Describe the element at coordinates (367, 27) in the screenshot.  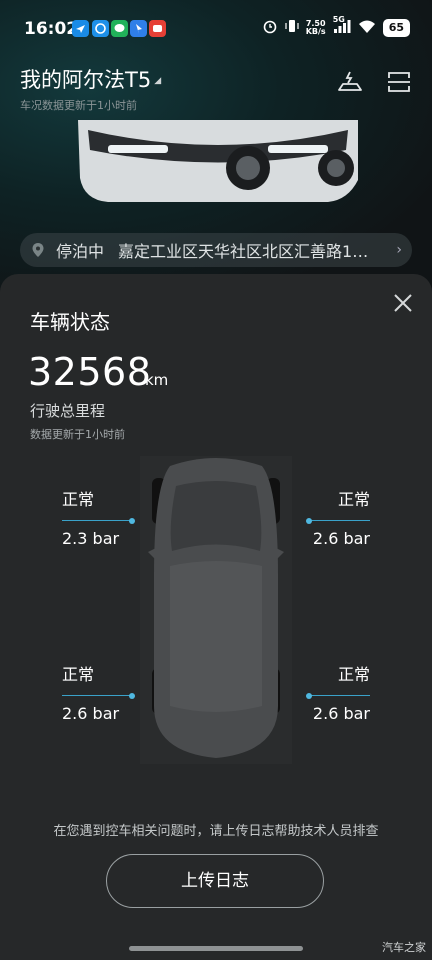
I see `wifi-icon` at that location.